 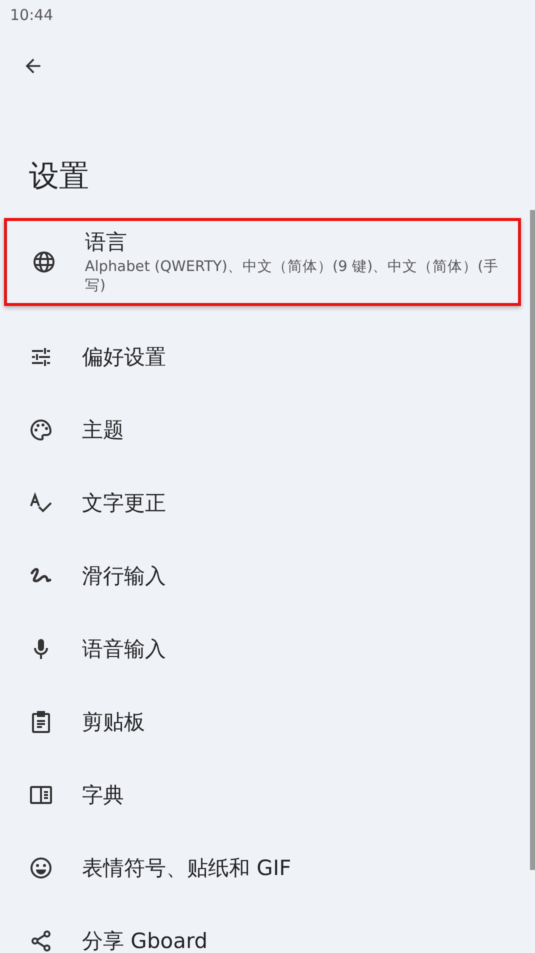 What do you see at coordinates (124, 357) in the screenshot?
I see `item-label: 偏好设置` at bounding box center [124, 357].